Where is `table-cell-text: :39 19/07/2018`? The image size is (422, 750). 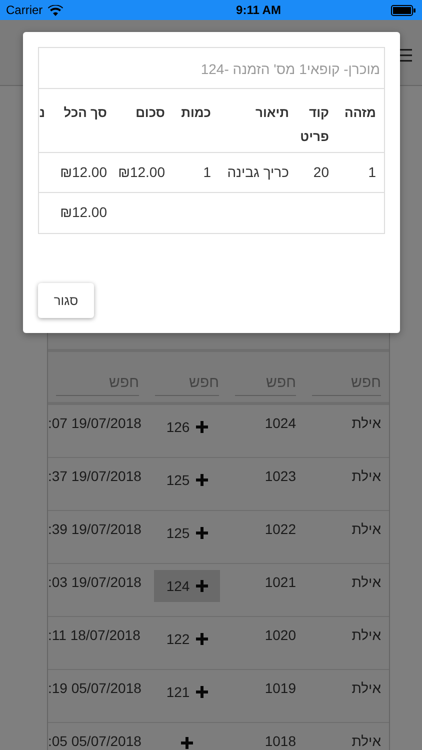 table-cell-text: :39 19/07/2018 is located at coordinates (95, 529).